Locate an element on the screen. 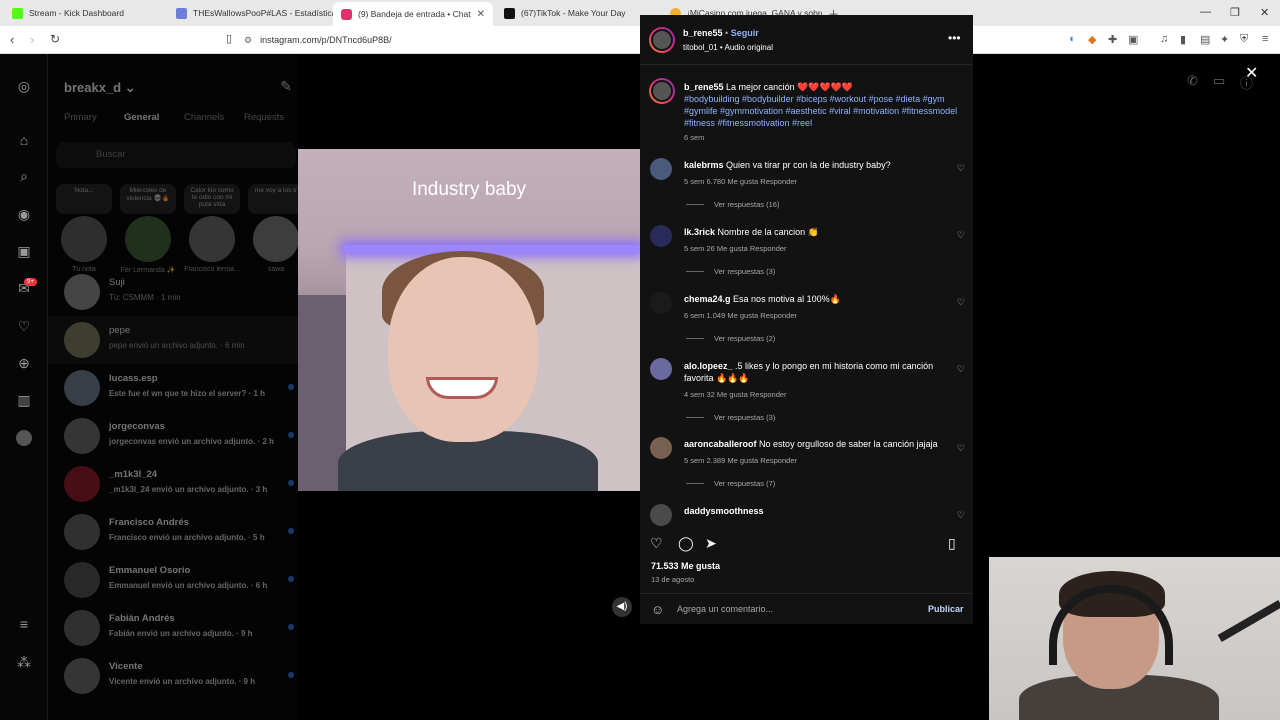 This screenshot has width=1280, height=720. view-replies: Ver respuestas (2) is located at coordinates (730, 338).